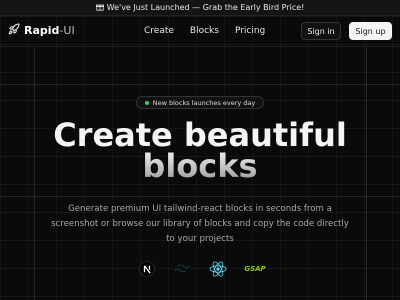  I want to click on nextjs-icon, so click(147, 269).